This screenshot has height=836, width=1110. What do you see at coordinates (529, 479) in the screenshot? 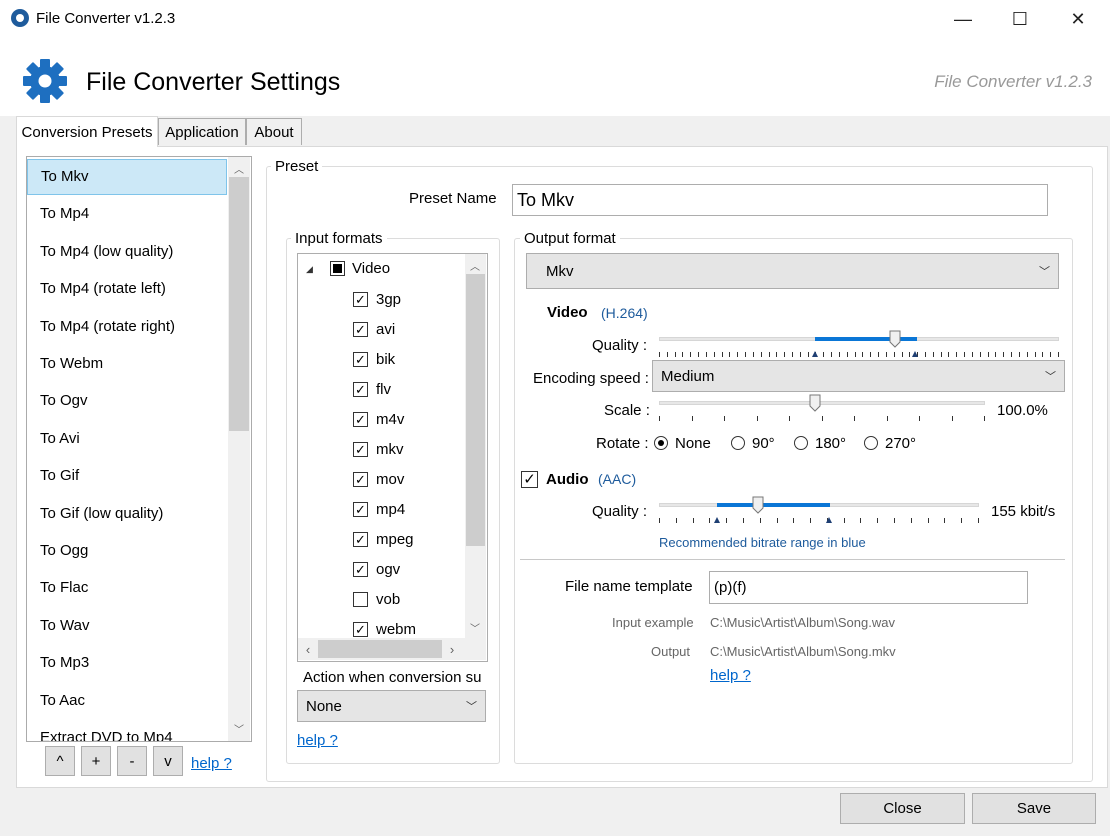
I see `audio-checkbox: ✓` at bounding box center [529, 479].